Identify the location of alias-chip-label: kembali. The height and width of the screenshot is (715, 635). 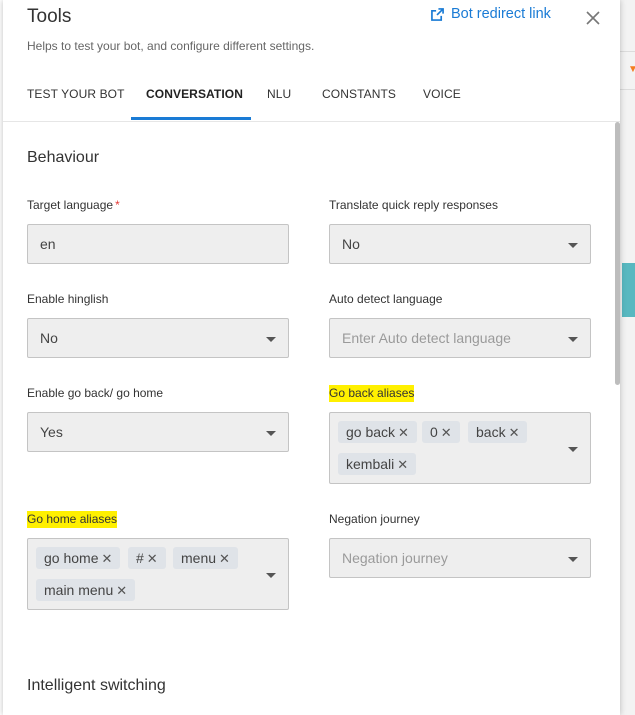
(370, 464).